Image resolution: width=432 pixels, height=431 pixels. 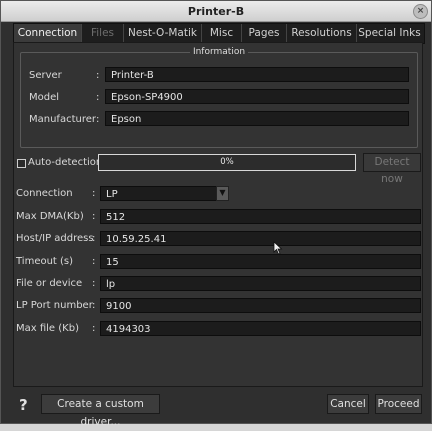 I want to click on model-field: Epson-SP4900, so click(x=257, y=96).